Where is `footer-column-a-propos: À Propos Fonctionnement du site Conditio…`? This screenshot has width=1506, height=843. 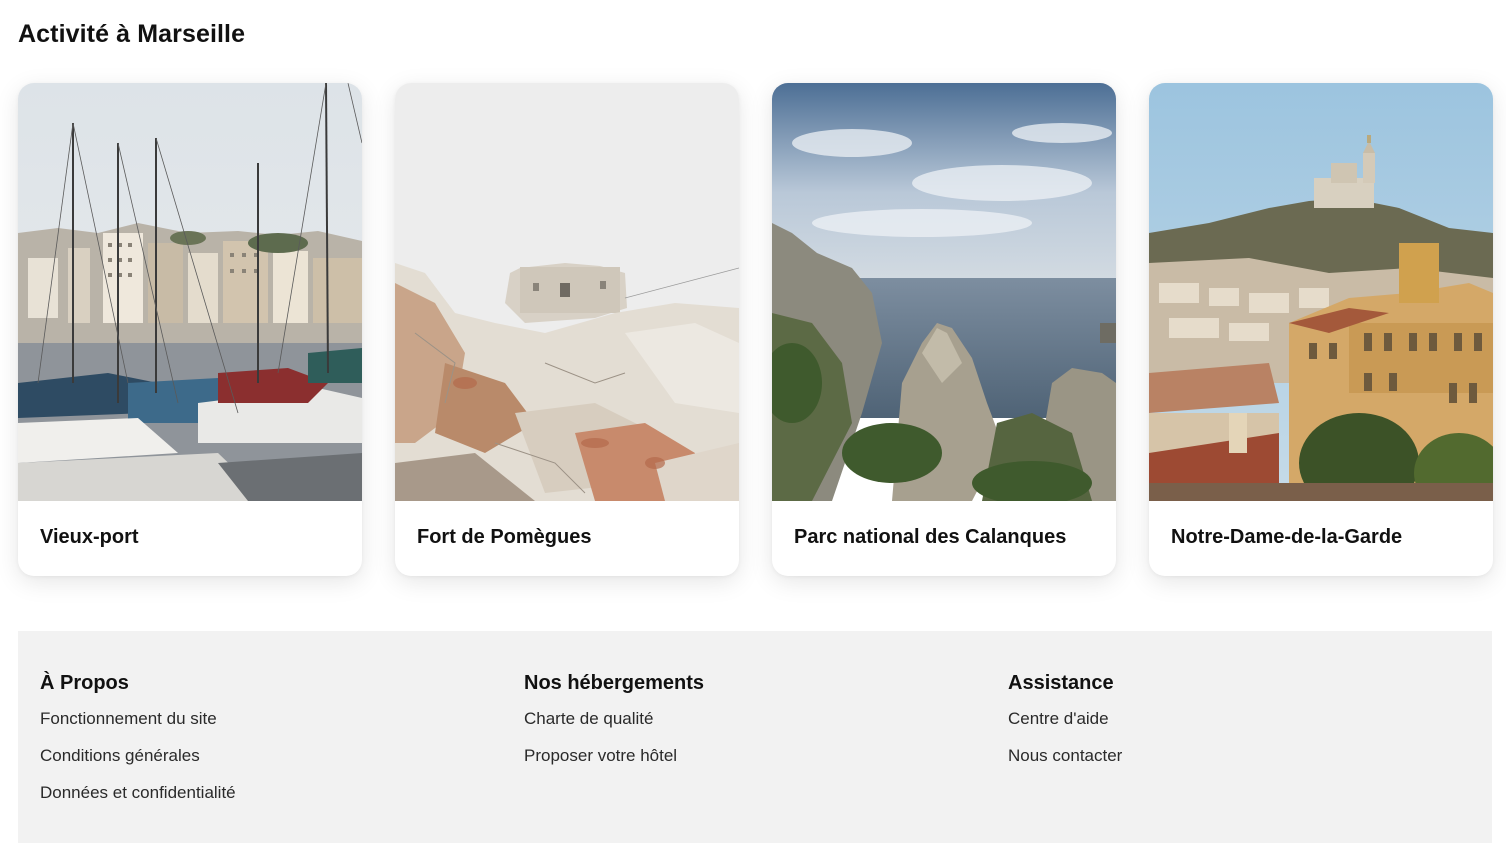
footer-column-a-propos: À Propos Fonctionnement du site Conditio… is located at coordinates (138, 743).